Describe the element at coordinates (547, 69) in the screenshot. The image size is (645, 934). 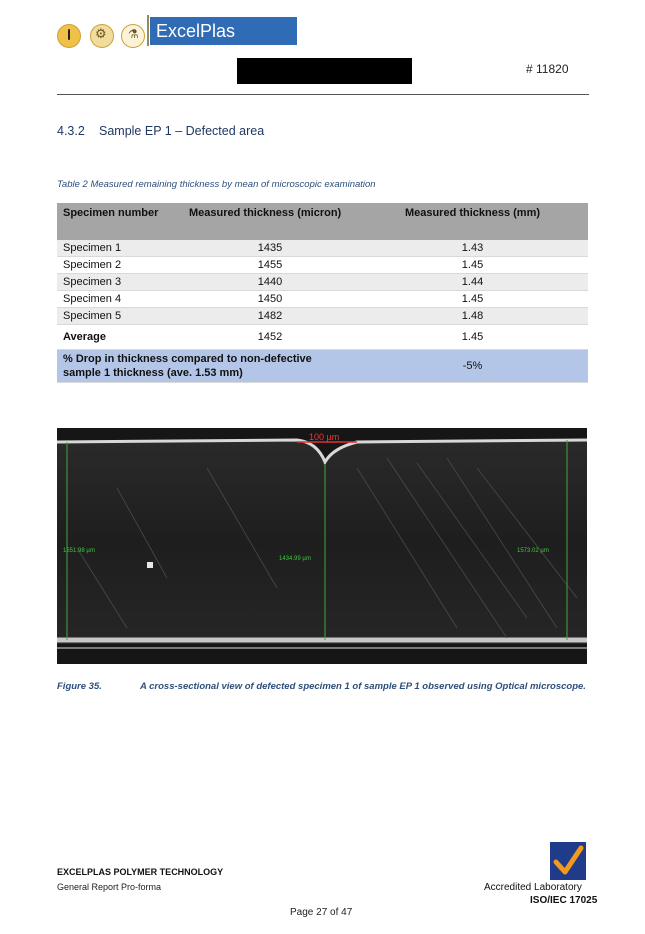
I see `document-number: # 11820` at that location.